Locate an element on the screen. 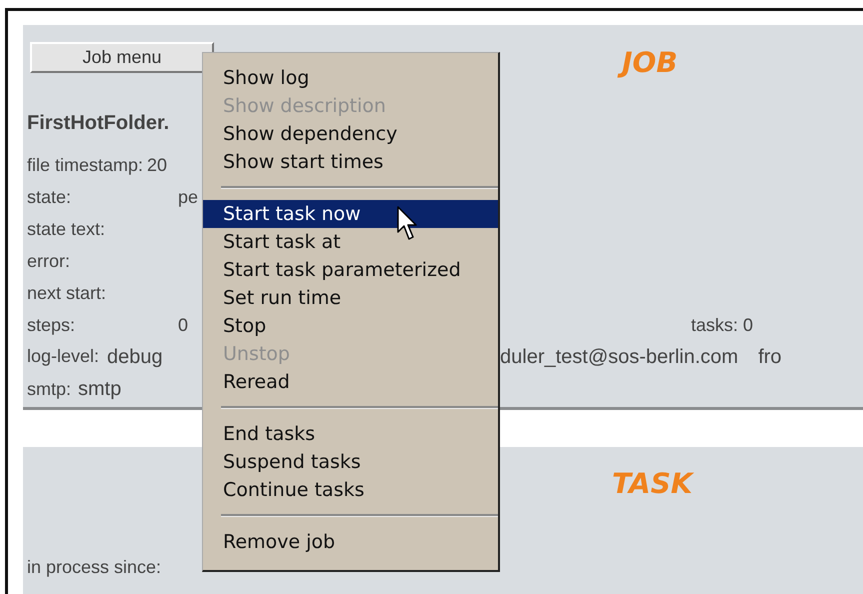 This screenshot has width=863, height=594. field-value: 0 is located at coordinates (183, 325).